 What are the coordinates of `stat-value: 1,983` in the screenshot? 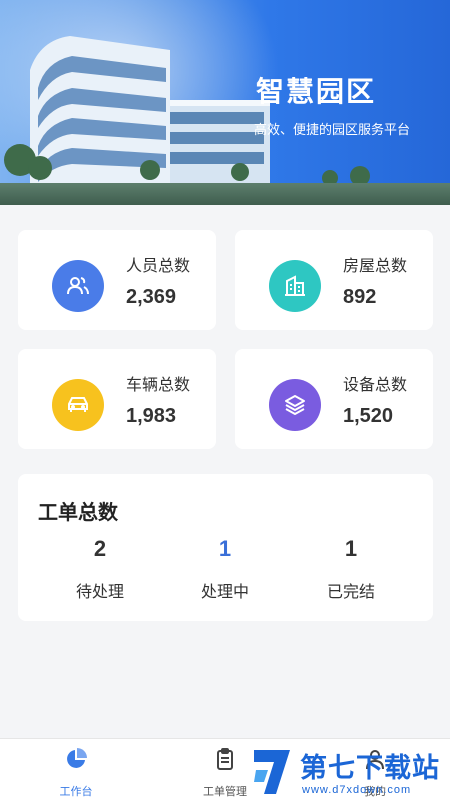 It's located at (151, 416).